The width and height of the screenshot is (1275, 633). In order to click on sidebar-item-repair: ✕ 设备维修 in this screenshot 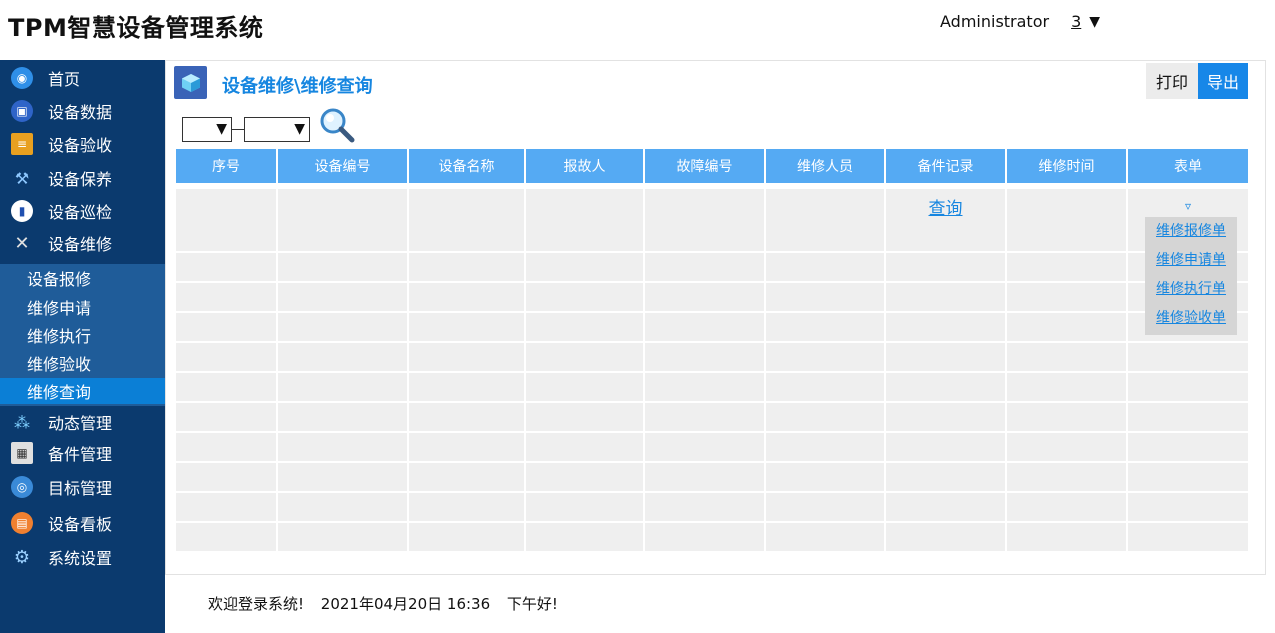, I will do `click(82, 243)`.